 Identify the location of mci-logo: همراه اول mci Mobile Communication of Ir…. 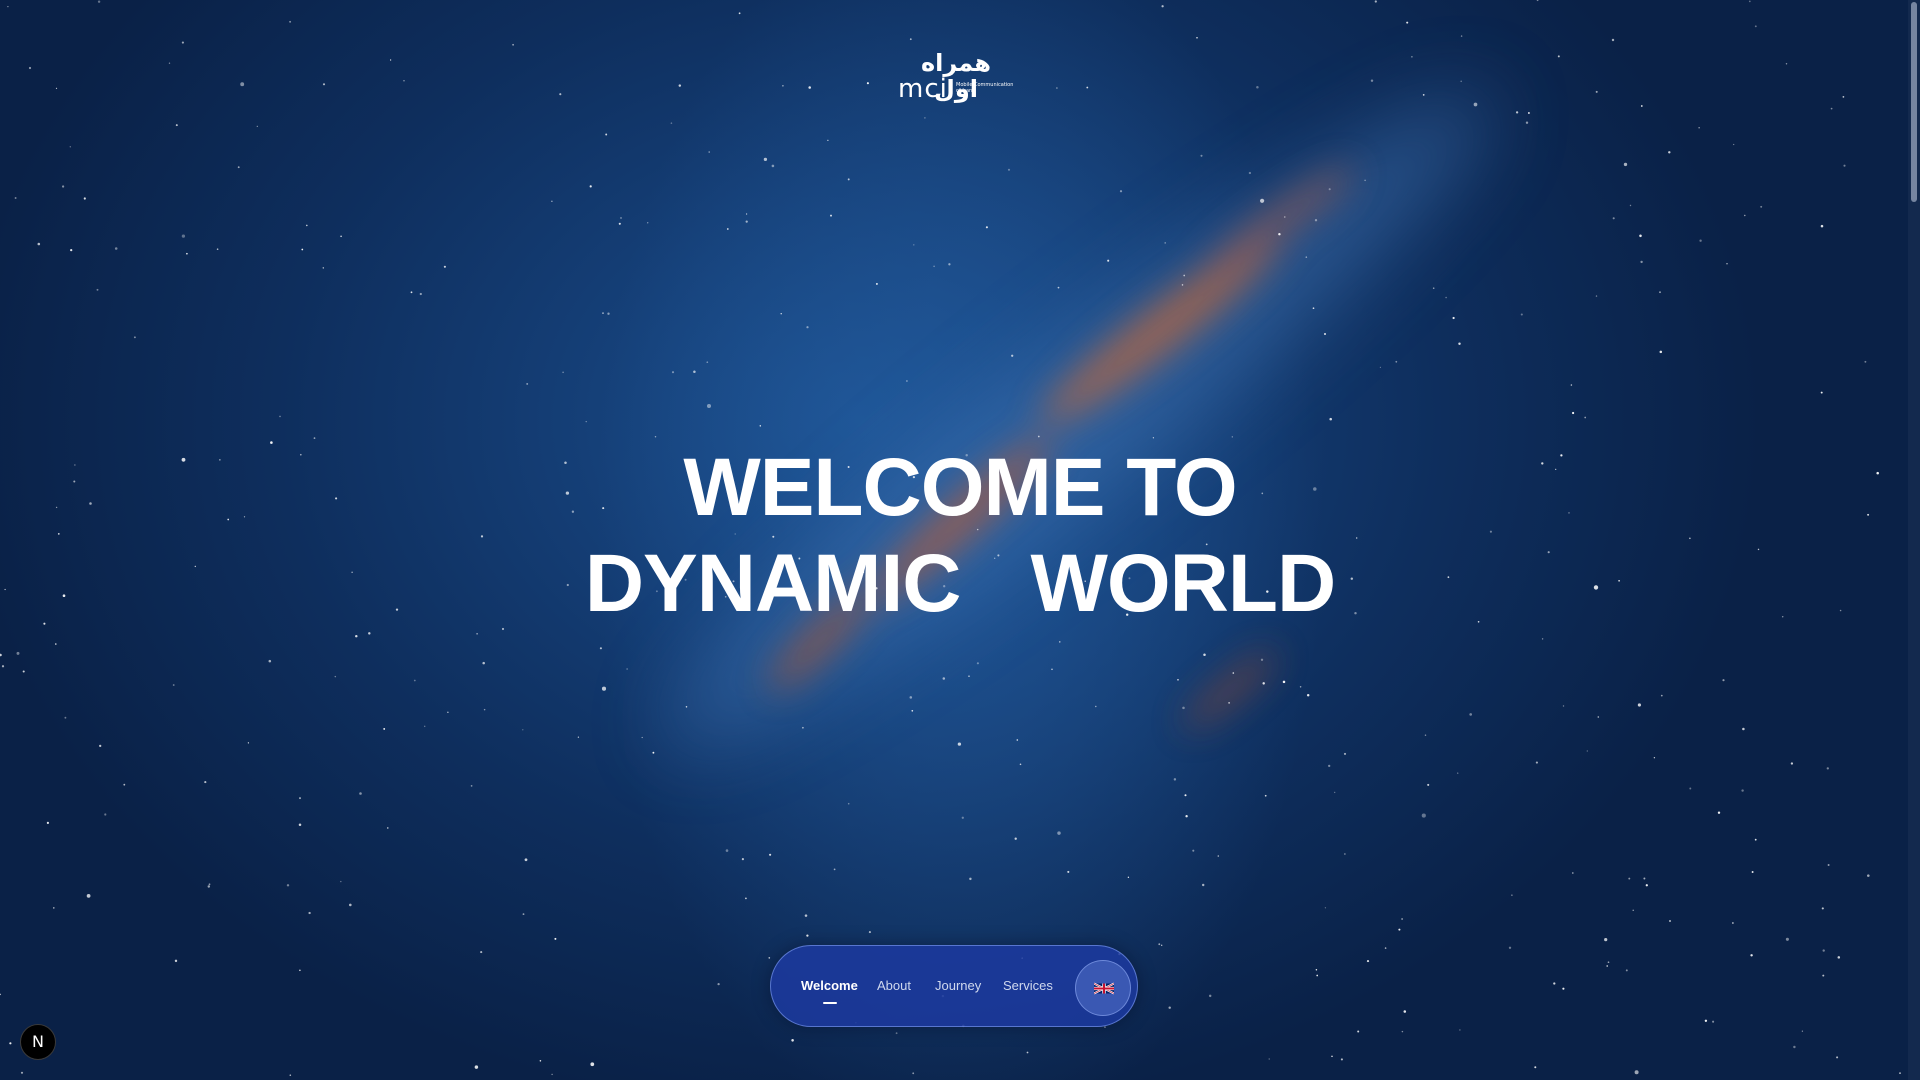
(956, 76).